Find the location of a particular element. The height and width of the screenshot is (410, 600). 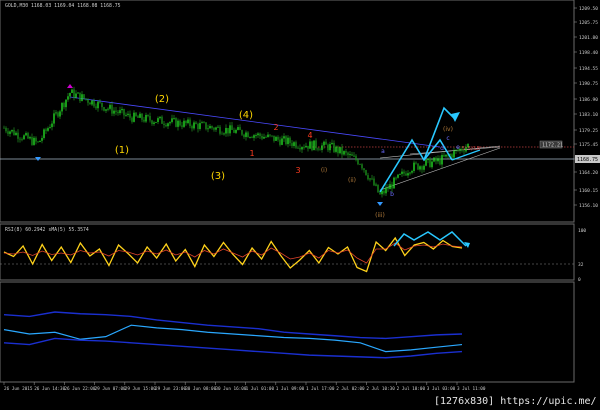

time-tick-label: 30 Jun 08:00 is located at coordinates (200, 389).